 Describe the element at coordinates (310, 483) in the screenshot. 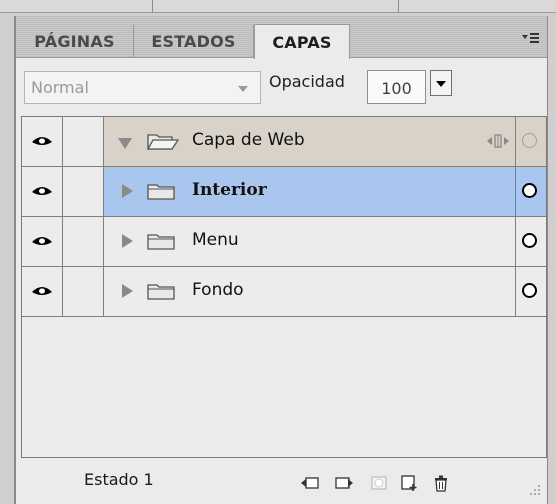

I see `share-to-states-icon` at that location.